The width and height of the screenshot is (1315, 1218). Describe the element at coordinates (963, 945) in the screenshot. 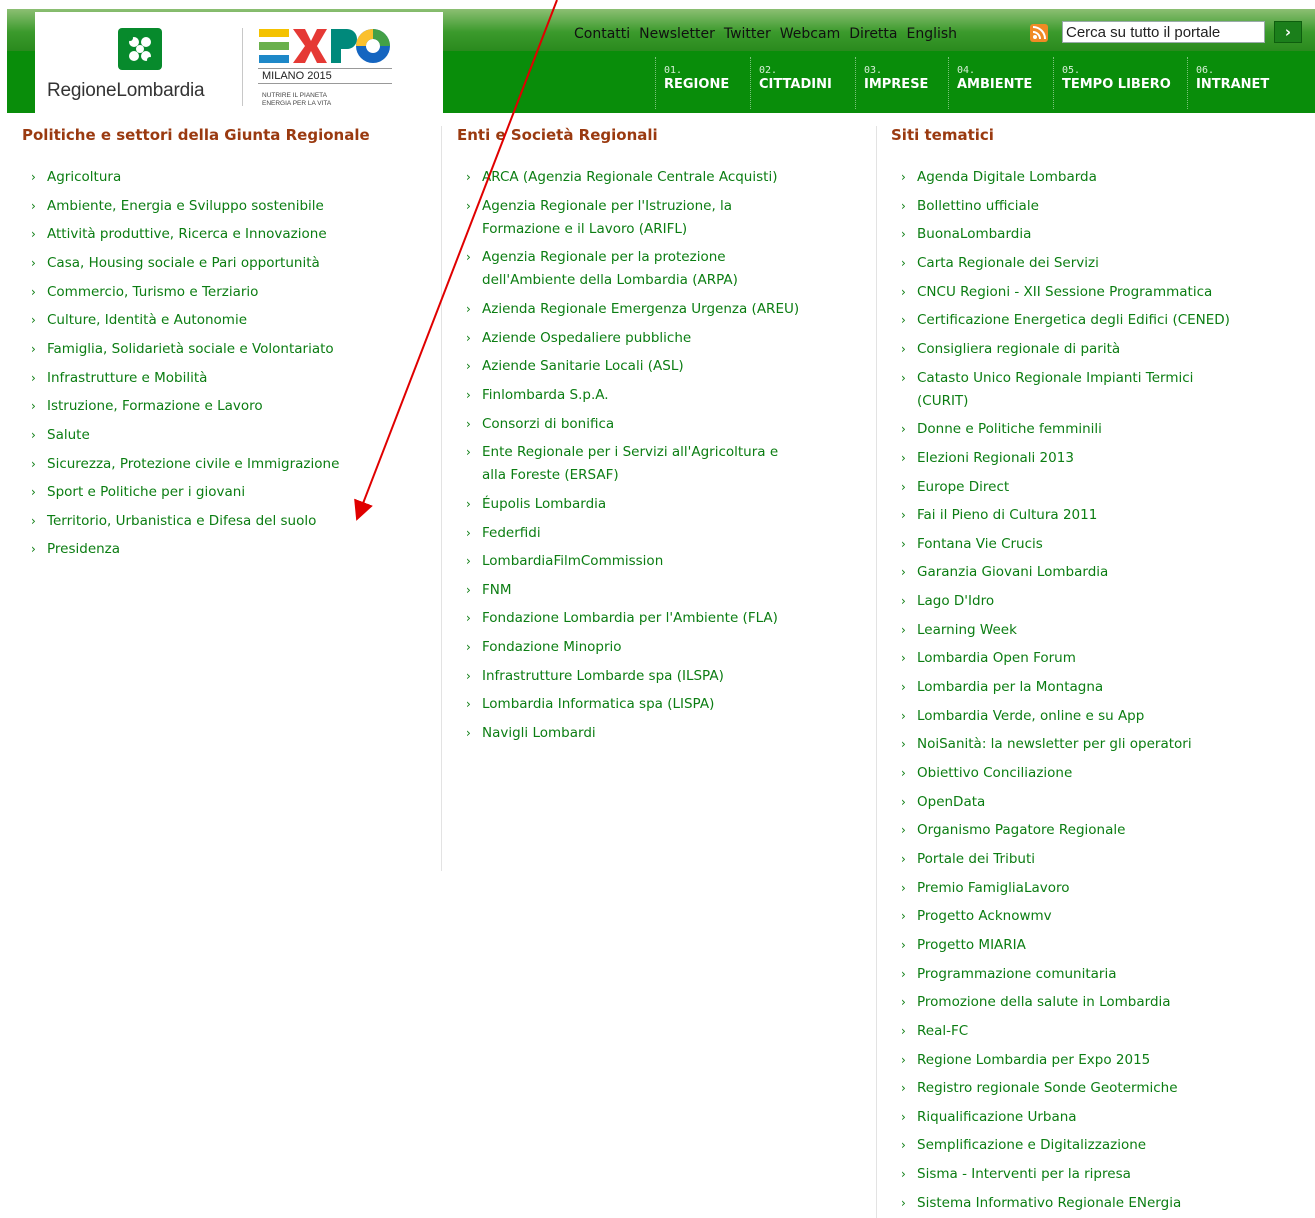

I see `list-item-link: › Progetto MIARIA` at that location.